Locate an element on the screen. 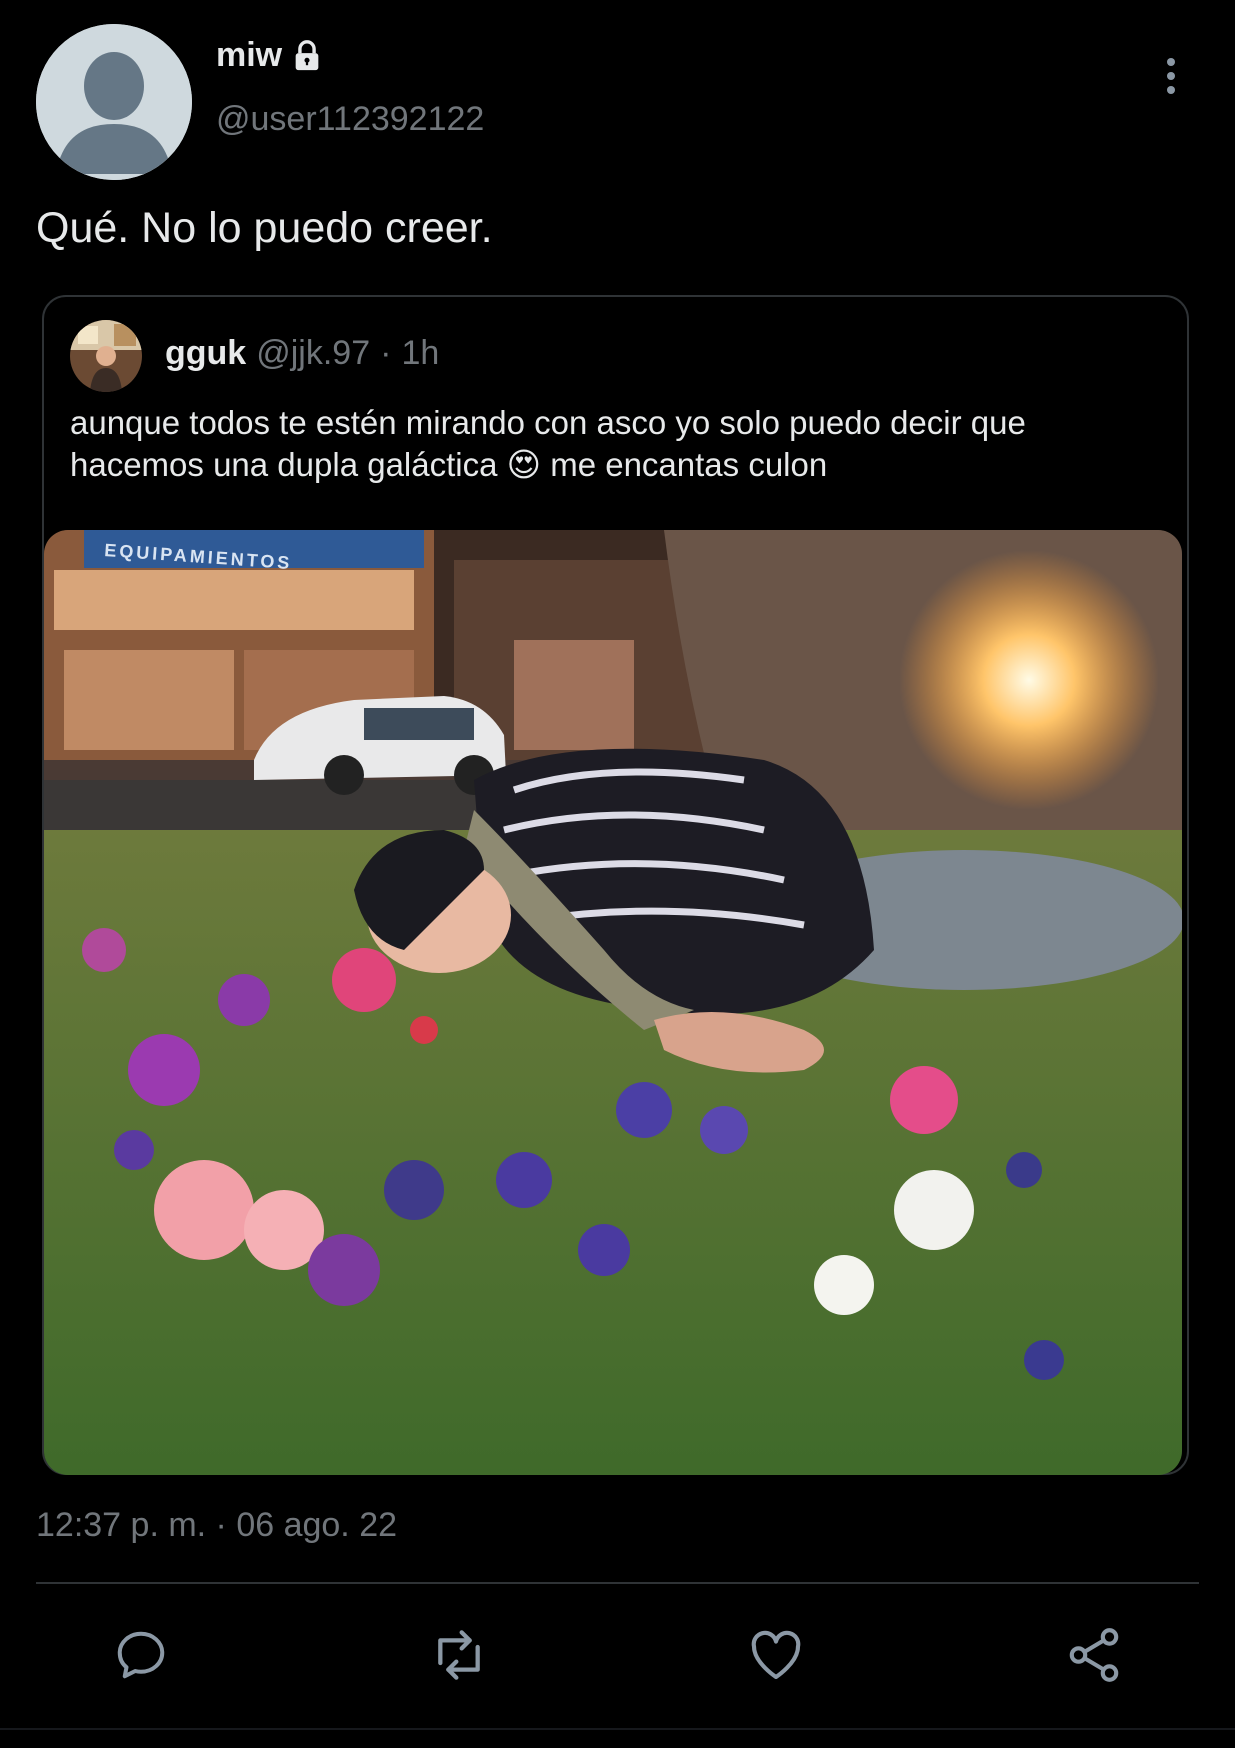  more-options-button is located at coordinates (1171, 76).